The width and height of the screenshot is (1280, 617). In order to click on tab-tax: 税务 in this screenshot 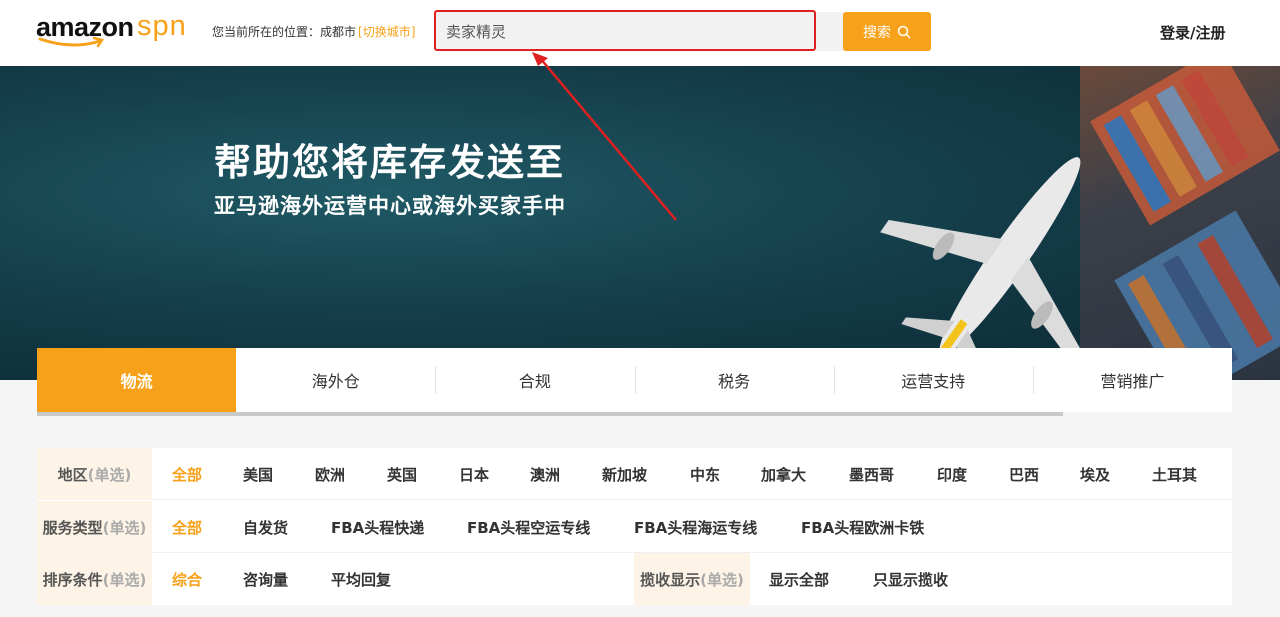, I will do `click(734, 380)`.